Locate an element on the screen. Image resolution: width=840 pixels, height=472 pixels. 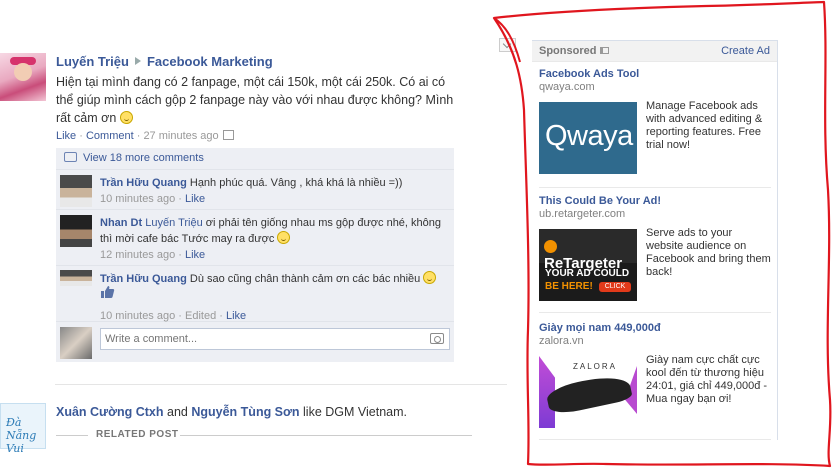
page-avatar-logo: Đà Nẵng Vui is located at coordinates (21, 435).